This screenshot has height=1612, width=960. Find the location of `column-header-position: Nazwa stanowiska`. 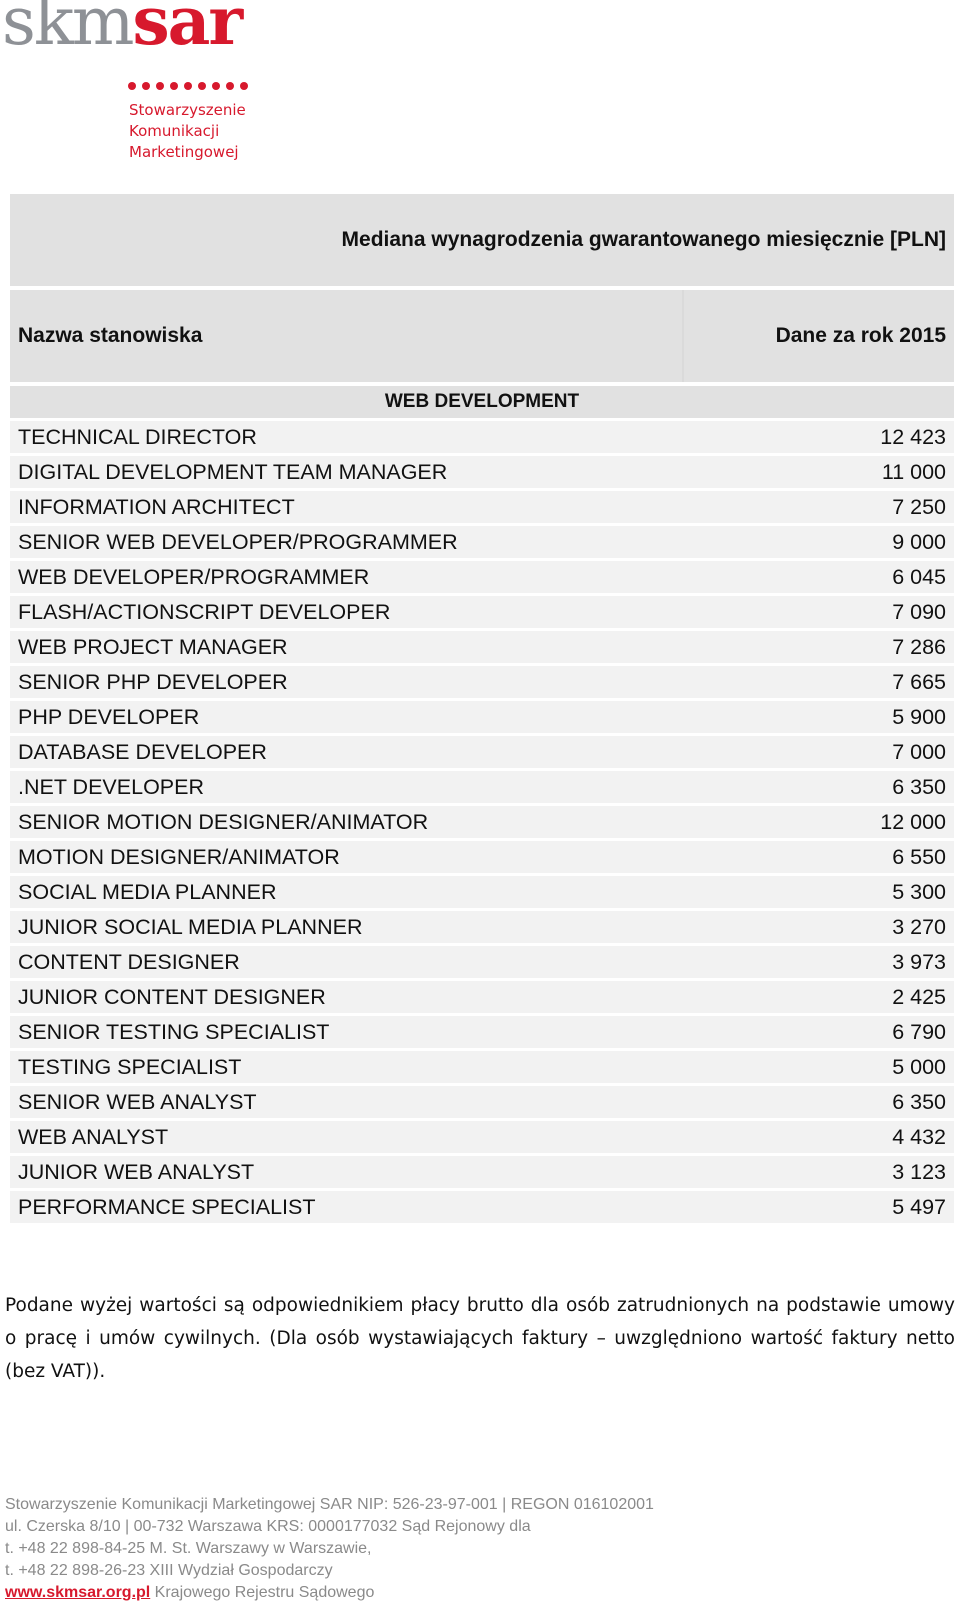

column-header-position: Nazwa stanowiska is located at coordinates (346, 336).